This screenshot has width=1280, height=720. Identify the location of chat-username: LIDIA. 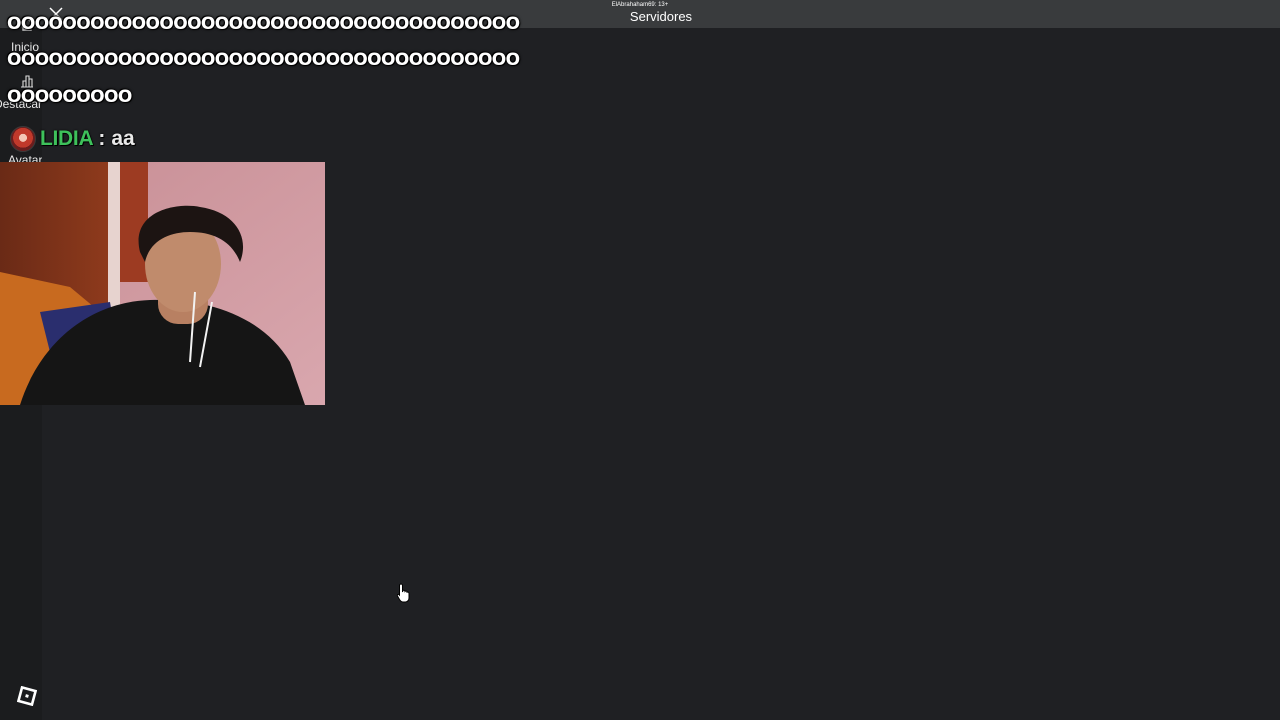
(67, 138).